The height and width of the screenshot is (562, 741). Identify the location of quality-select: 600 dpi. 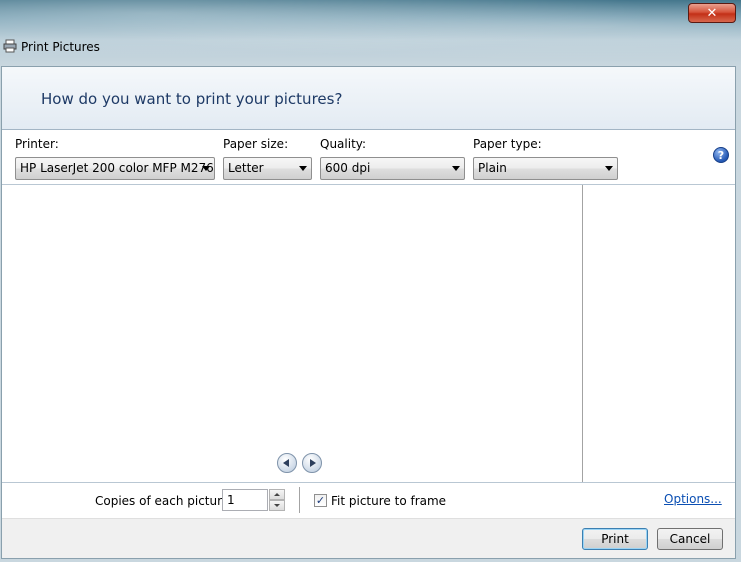
(392, 168).